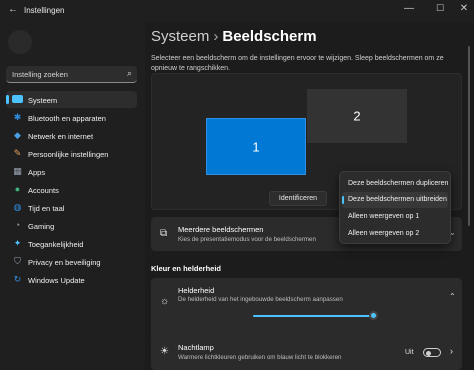 The width and height of the screenshot is (474, 370). I want to click on person-icon: ●, so click(17, 189).